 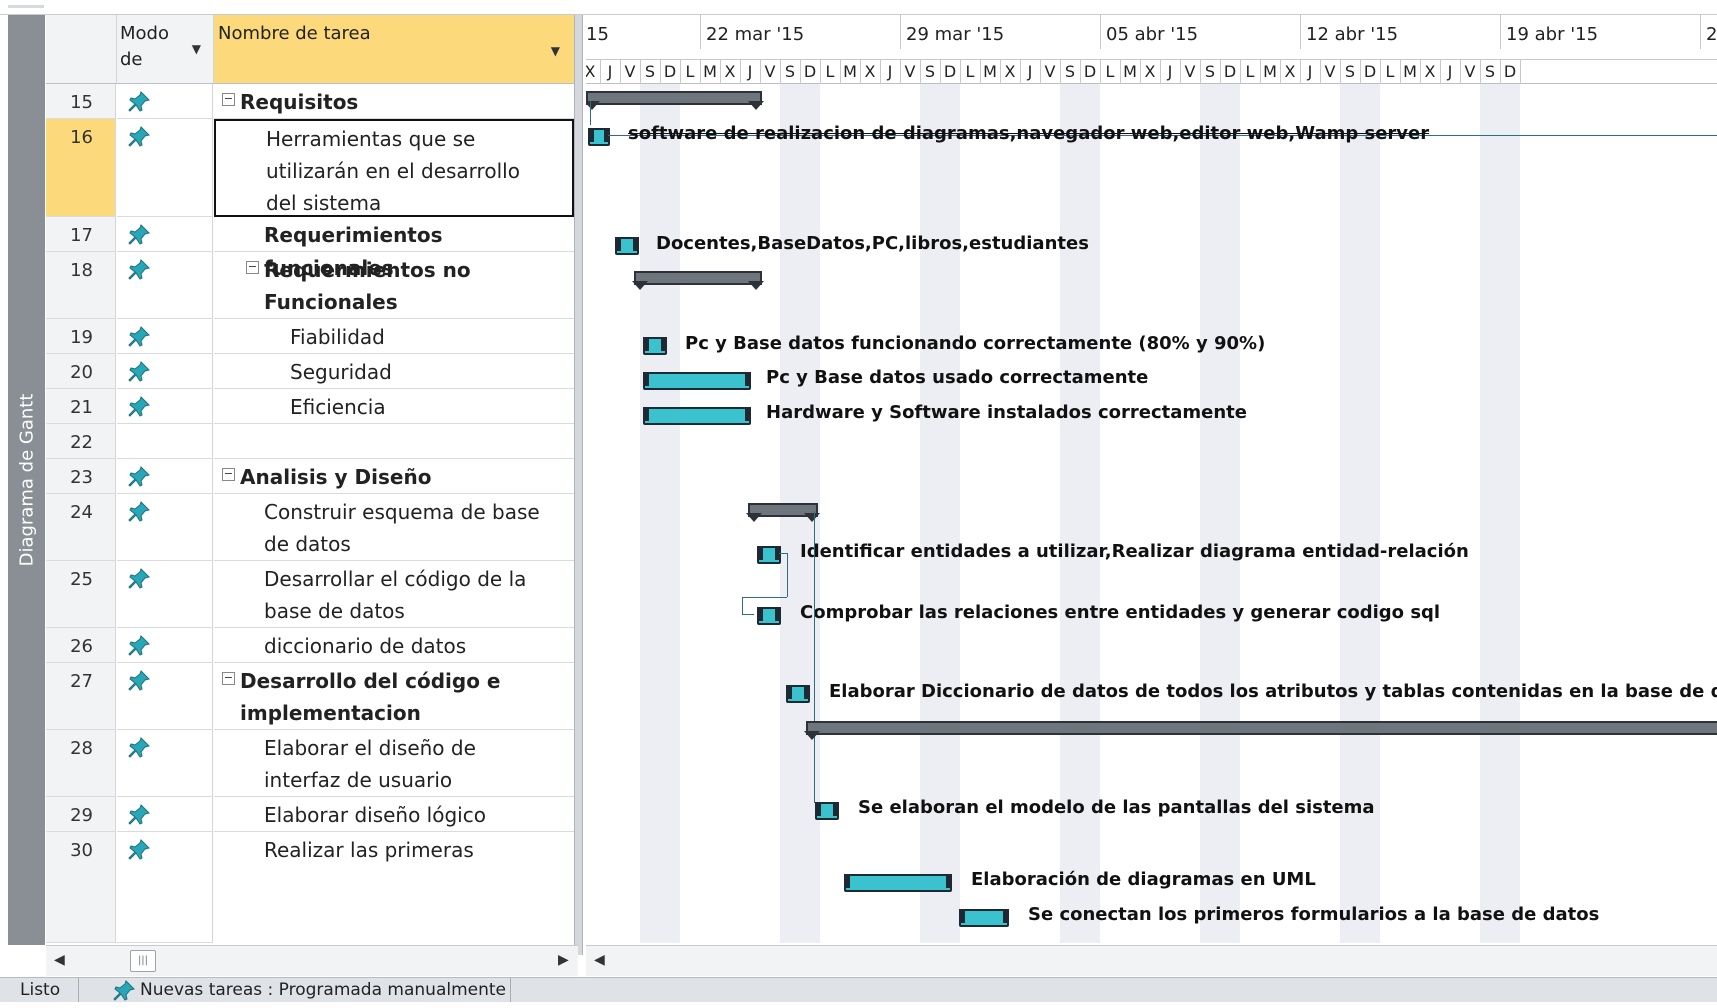 I want to click on task-name-cell: Elaborar diseño lógico, so click(x=394, y=814).